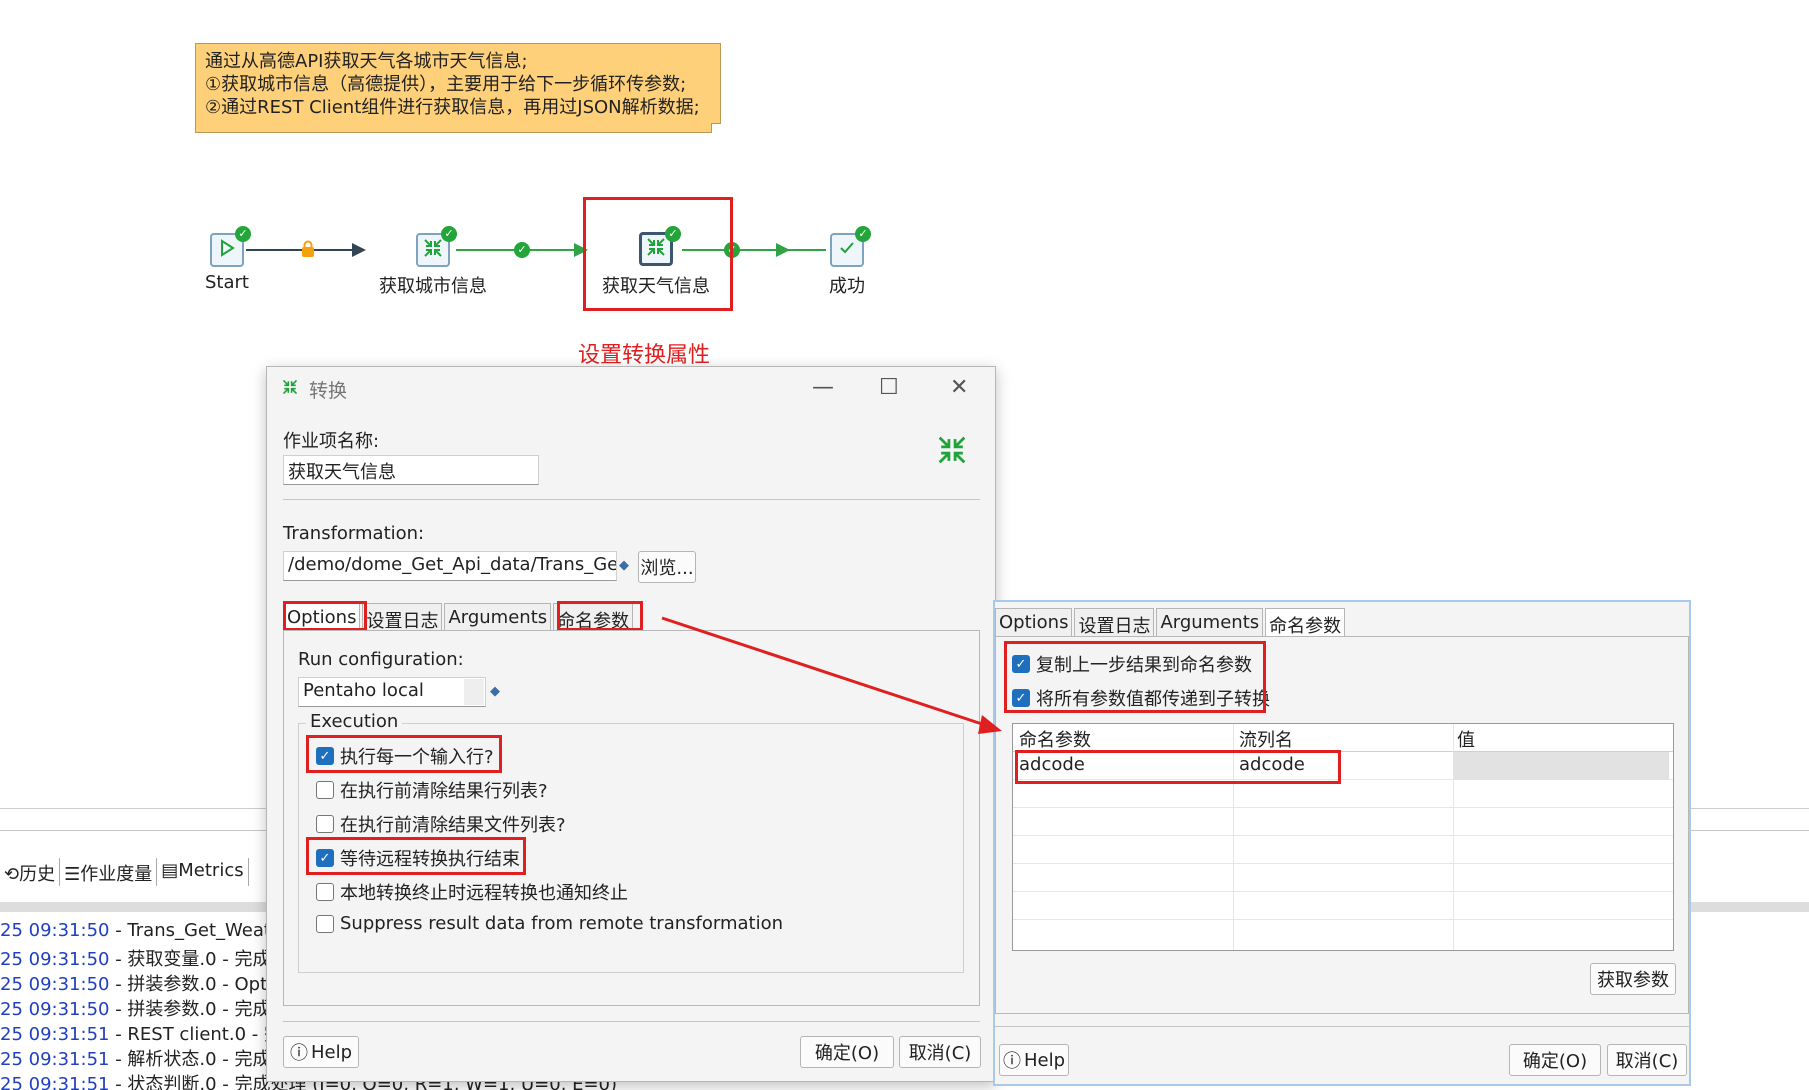 Image resolution: width=1809 pixels, height=1090 pixels. What do you see at coordinates (831, 675) in the screenshot?
I see `annotation-arrow` at bounding box center [831, 675].